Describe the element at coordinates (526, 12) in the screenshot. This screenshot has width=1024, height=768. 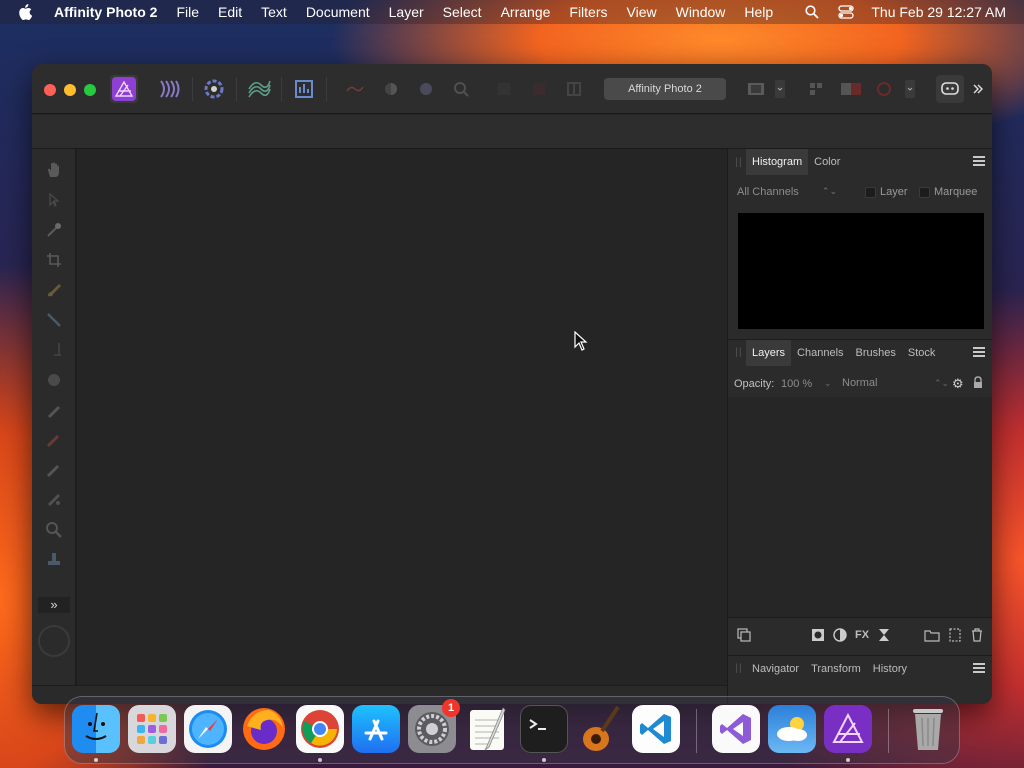
I see `menu-arrange: Arrange` at that location.